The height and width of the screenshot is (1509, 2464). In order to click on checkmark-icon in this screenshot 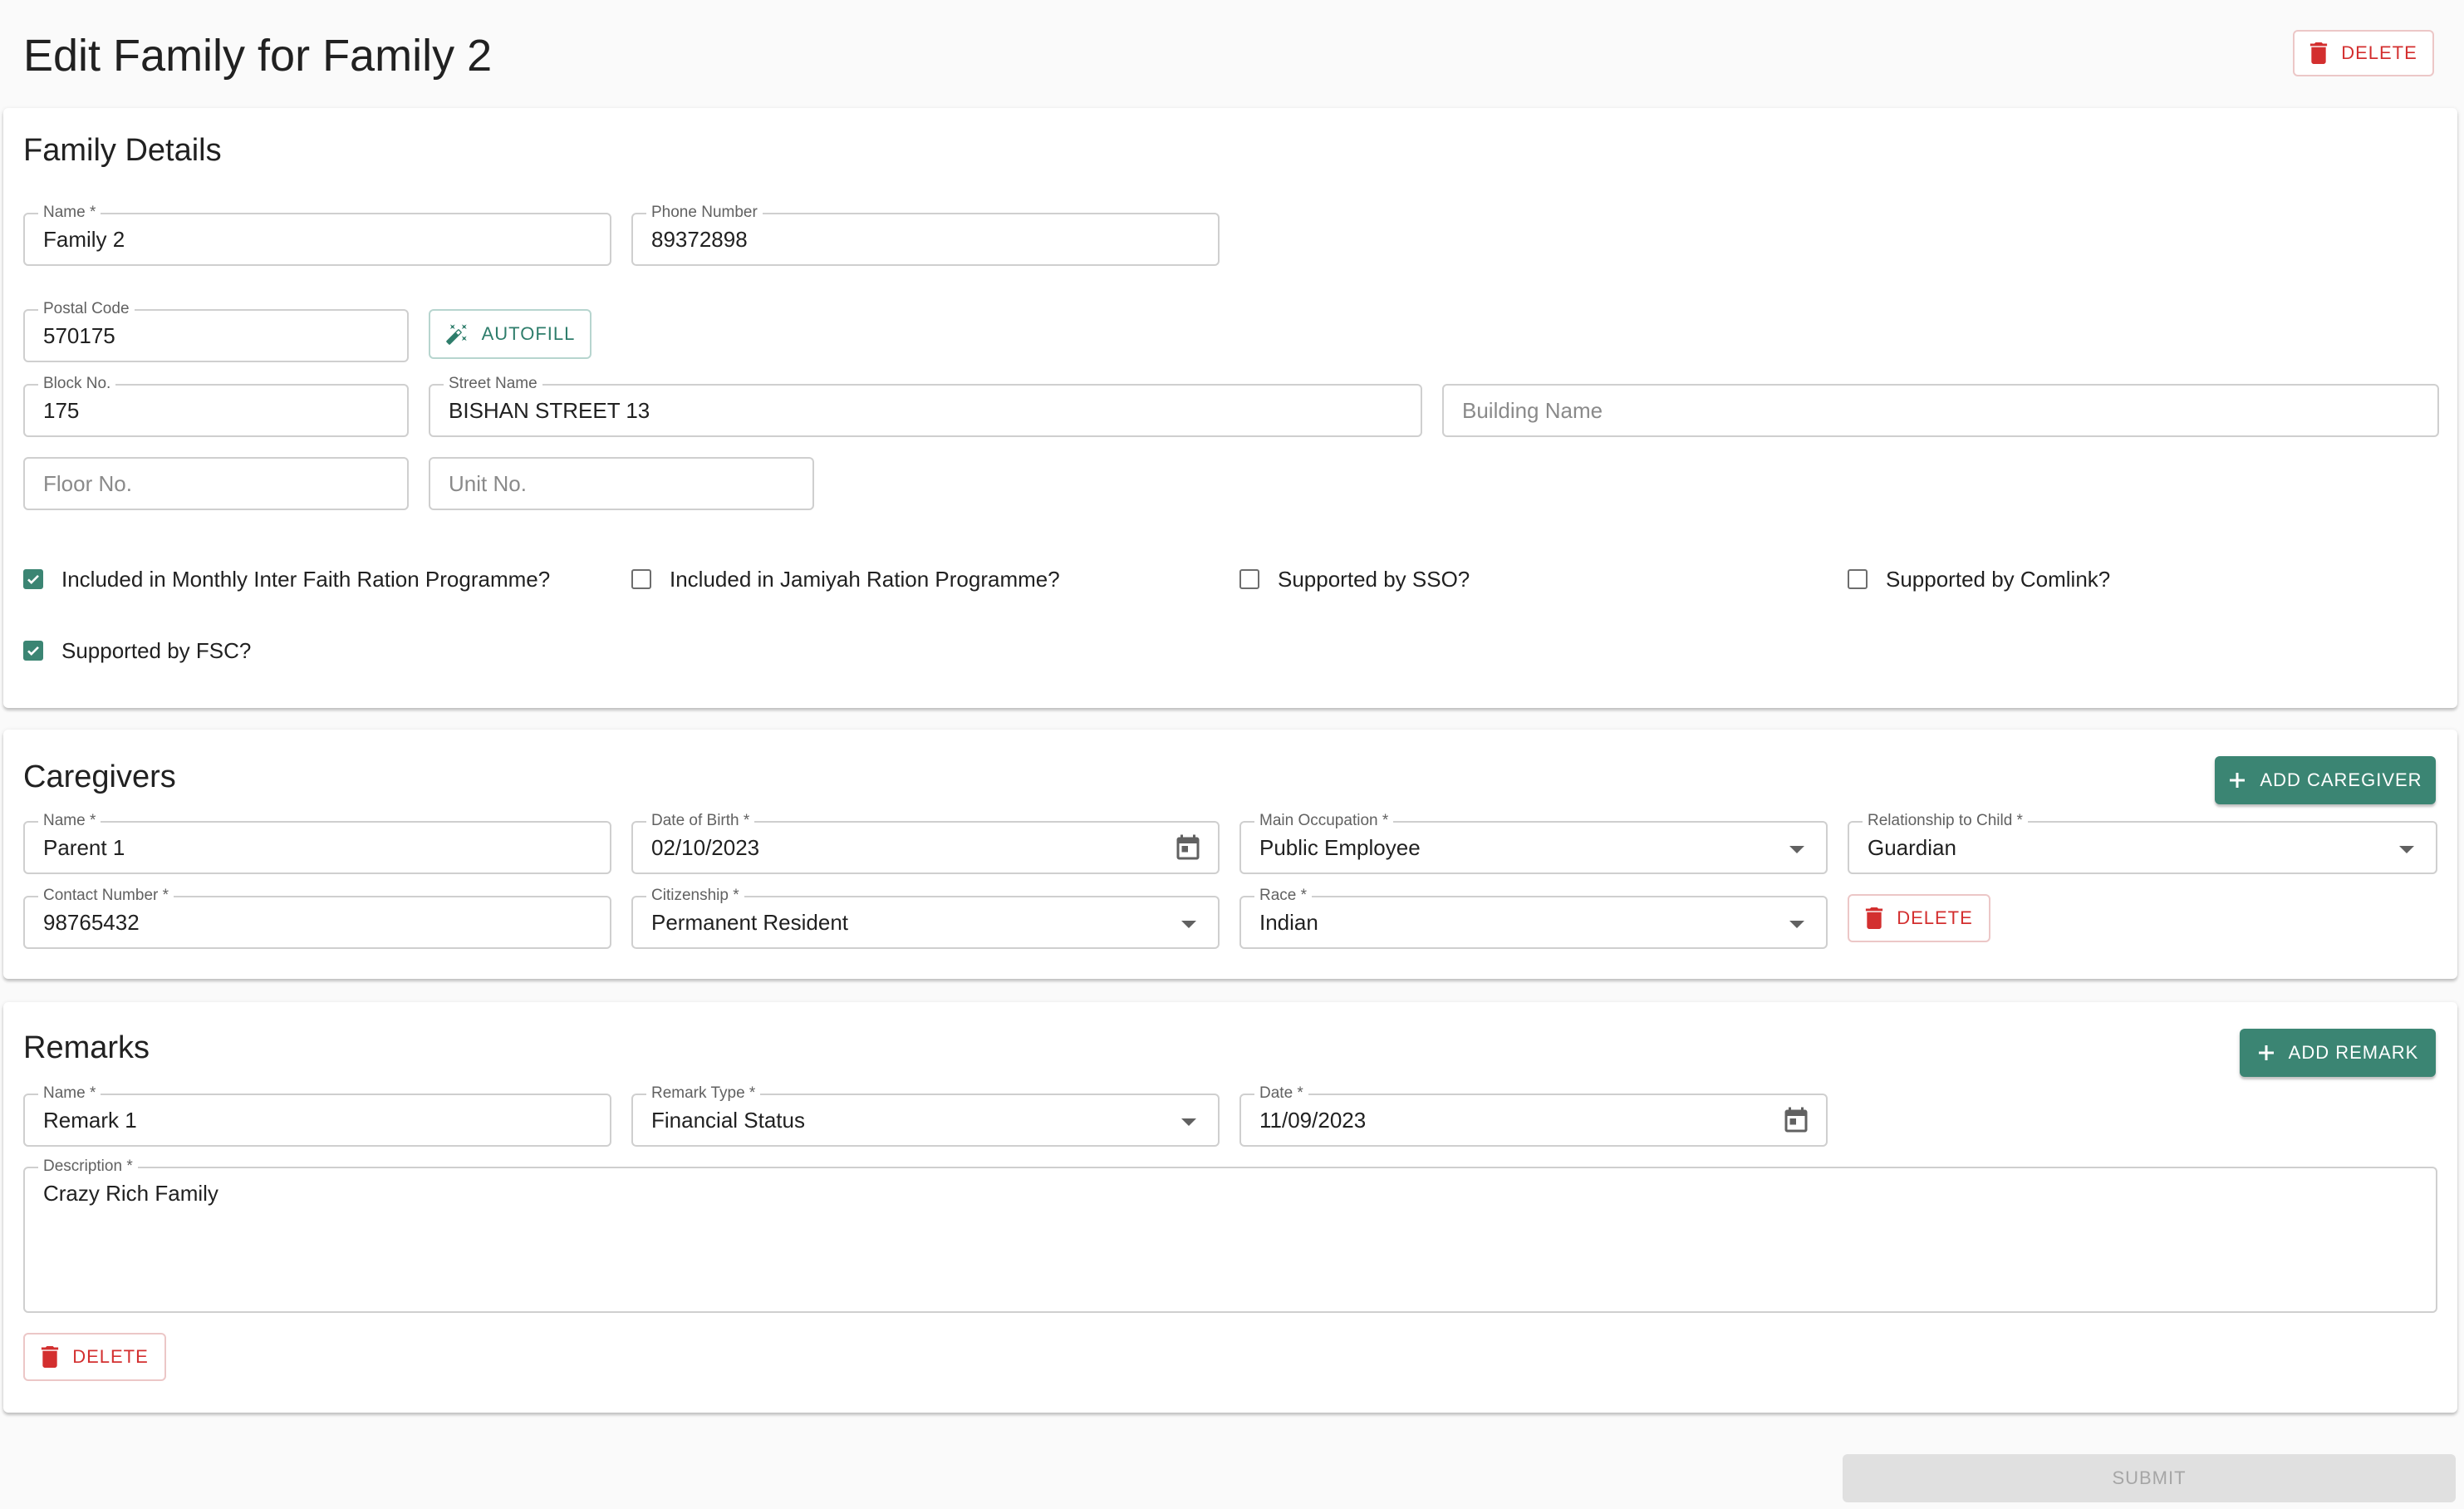, I will do `click(33, 651)`.